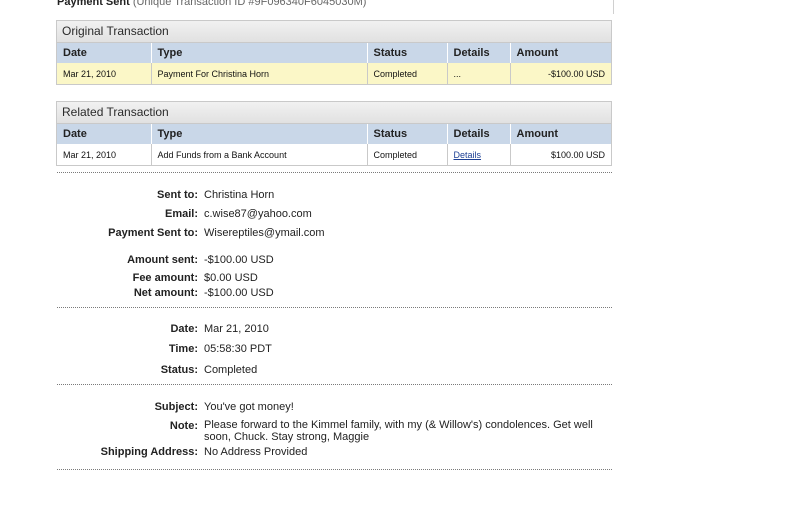 This screenshot has width=800, height=532. What do you see at coordinates (258, 73) in the screenshot?
I see `cell-type: Payment For Christina Horn` at bounding box center [258, 73].